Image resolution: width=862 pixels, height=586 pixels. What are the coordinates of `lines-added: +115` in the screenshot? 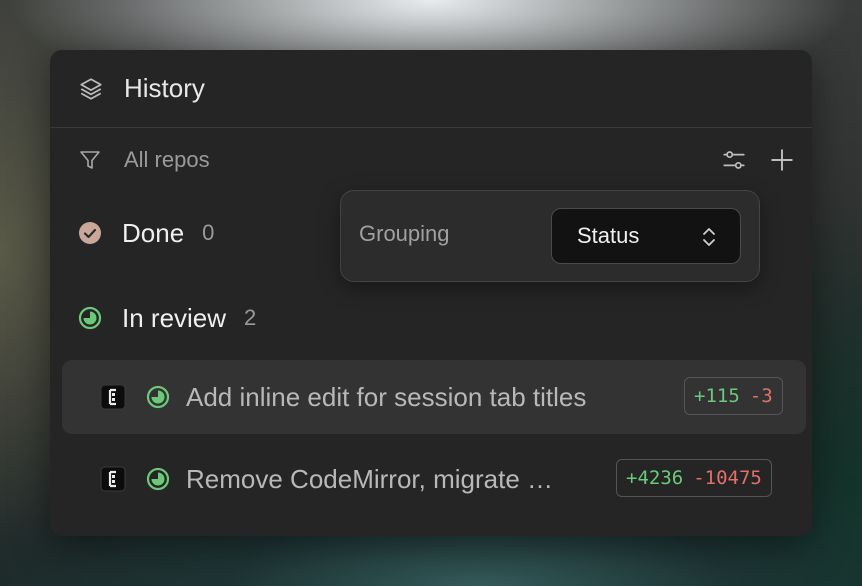 It's located at (717, 396).